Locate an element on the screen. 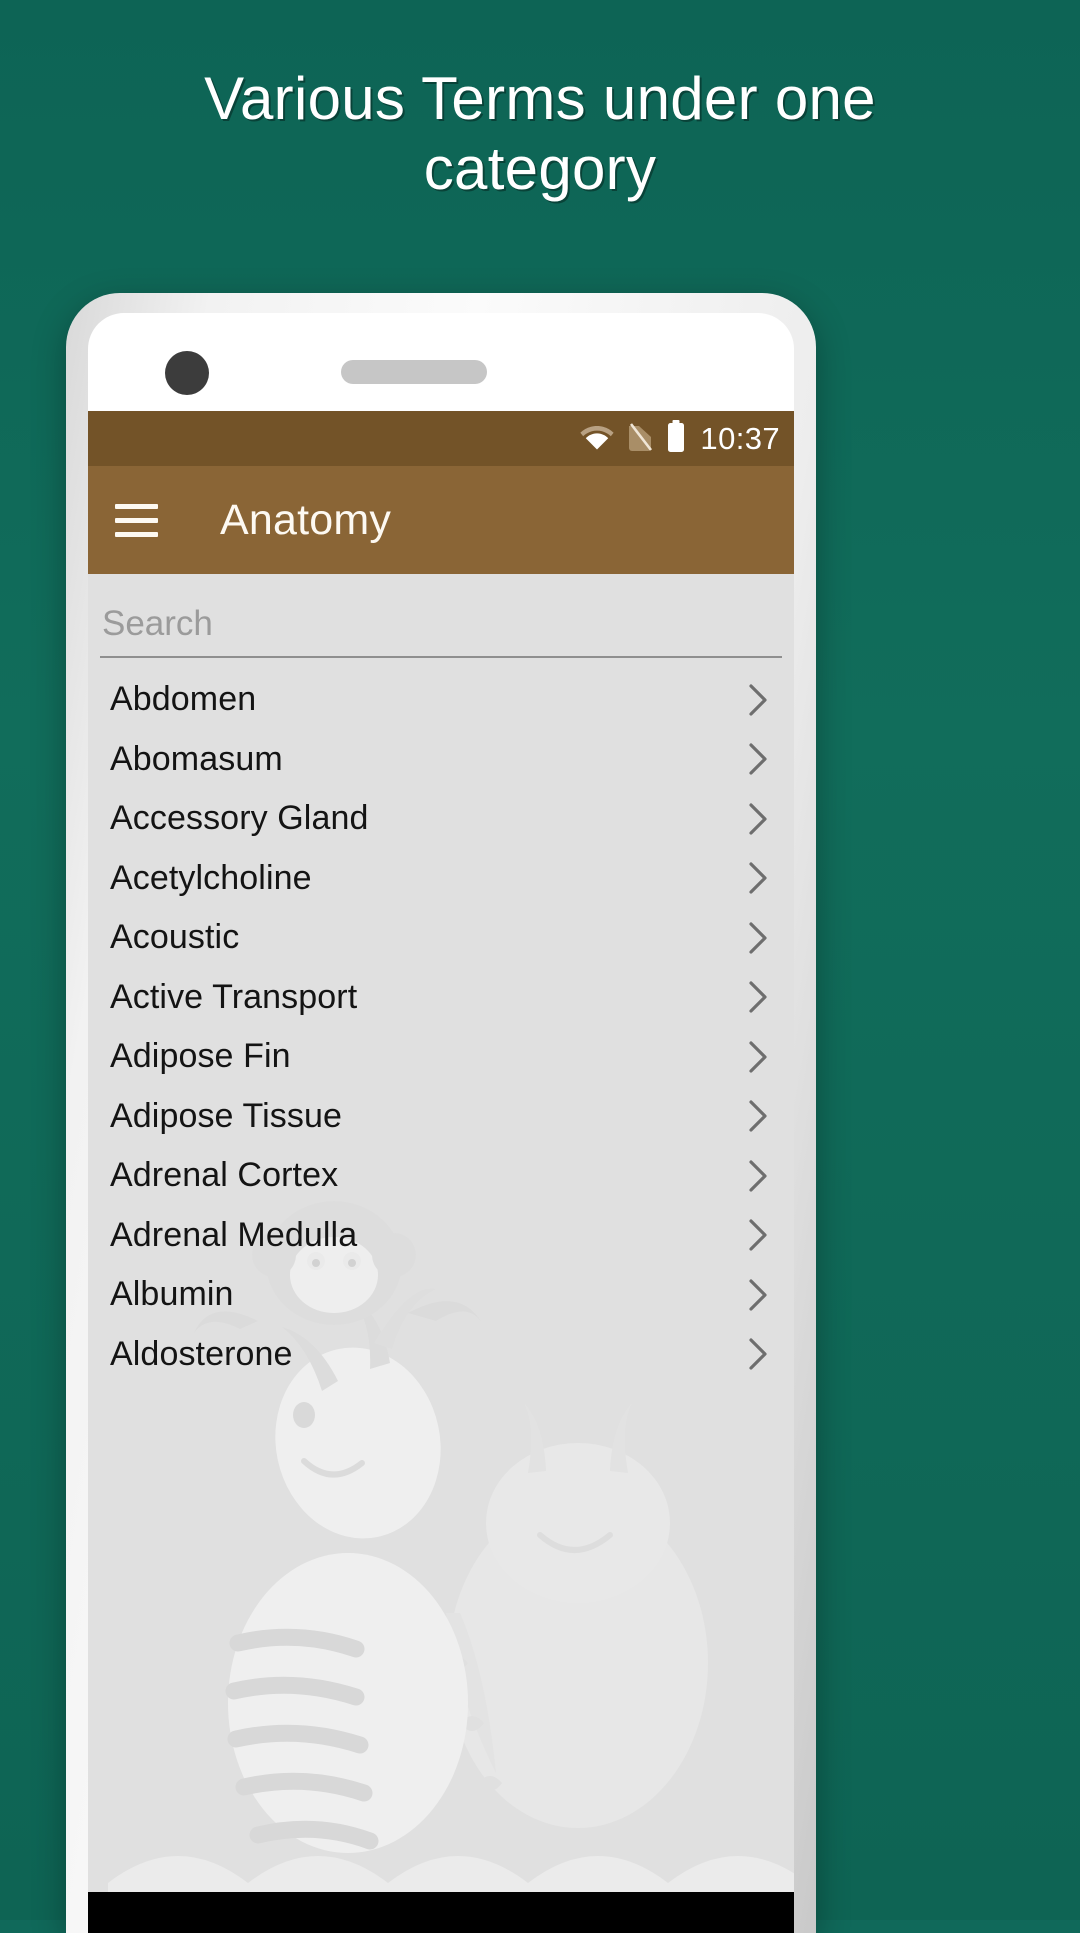  list-item: Abdomen is located at coordinates (441, 700).